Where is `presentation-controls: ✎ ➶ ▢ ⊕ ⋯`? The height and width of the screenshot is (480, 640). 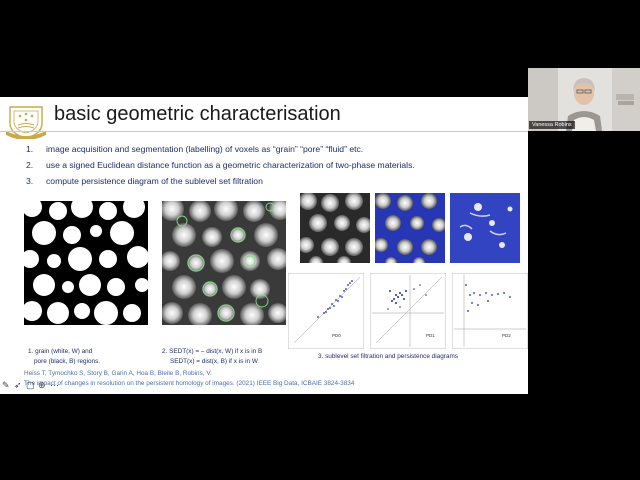
presentation-controls: ✎ ➶ ▢ ⊕ ⋯ is located at coordinates (40, 387).